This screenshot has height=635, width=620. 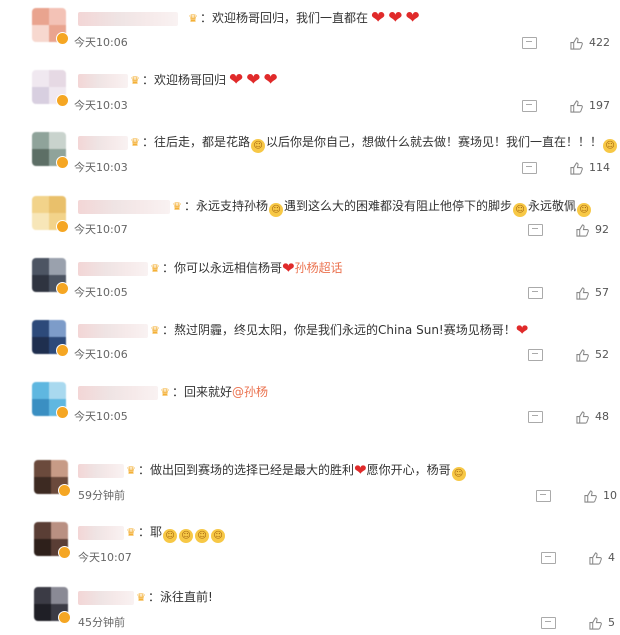 I want to click on like-count: 48, so click(x=602, y=416).